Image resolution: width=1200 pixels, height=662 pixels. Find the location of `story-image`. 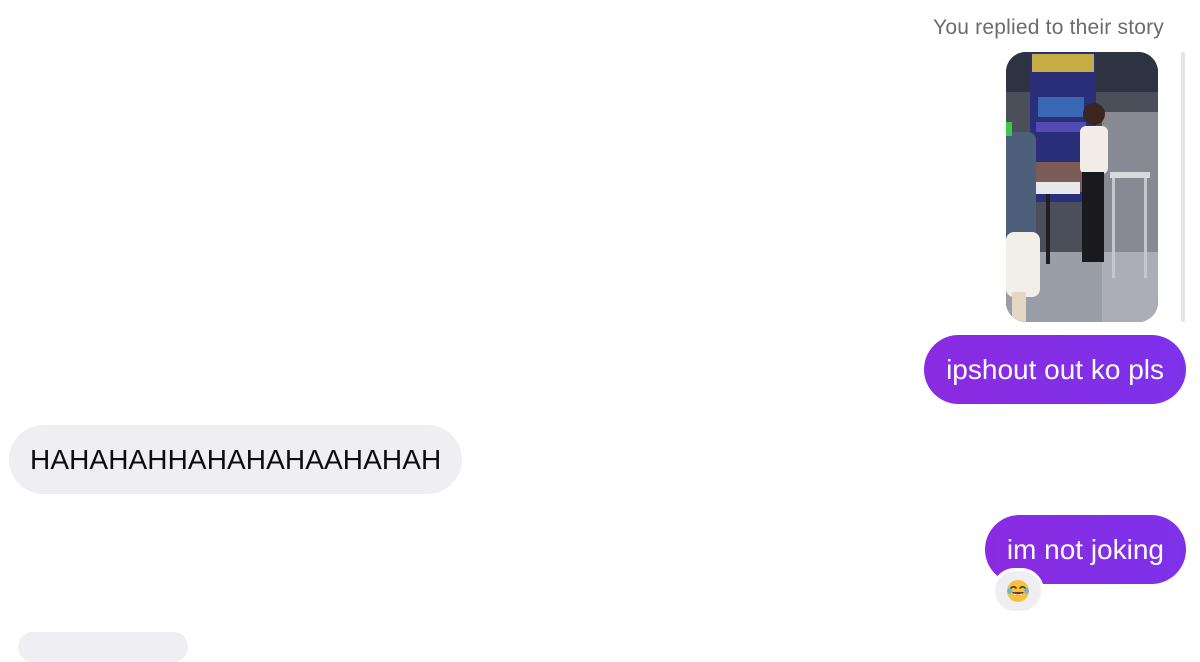

story-image is located at coordinates (1082, 187).